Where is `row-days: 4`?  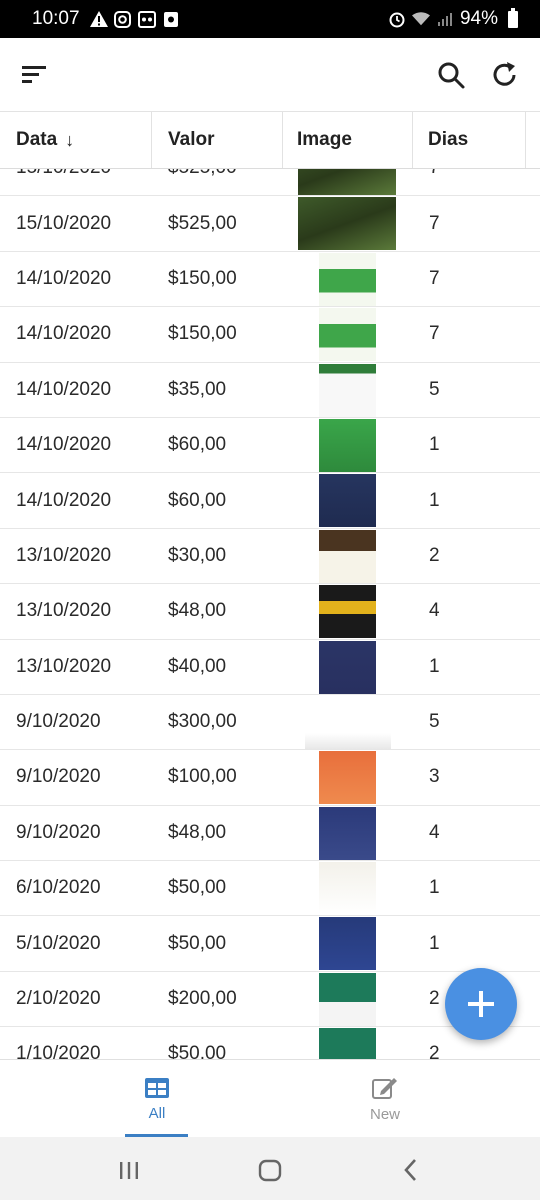
row-days: 4 is located at coordinates (434, 611).